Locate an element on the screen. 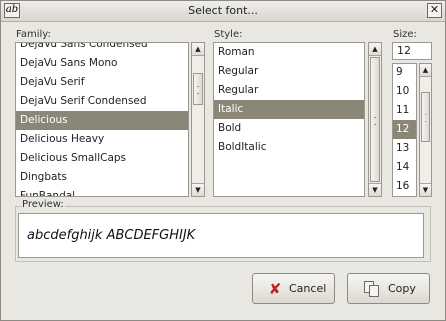 The image size is (446, 321). family-item-selected: Delicious is located at coordinates (102, 120).